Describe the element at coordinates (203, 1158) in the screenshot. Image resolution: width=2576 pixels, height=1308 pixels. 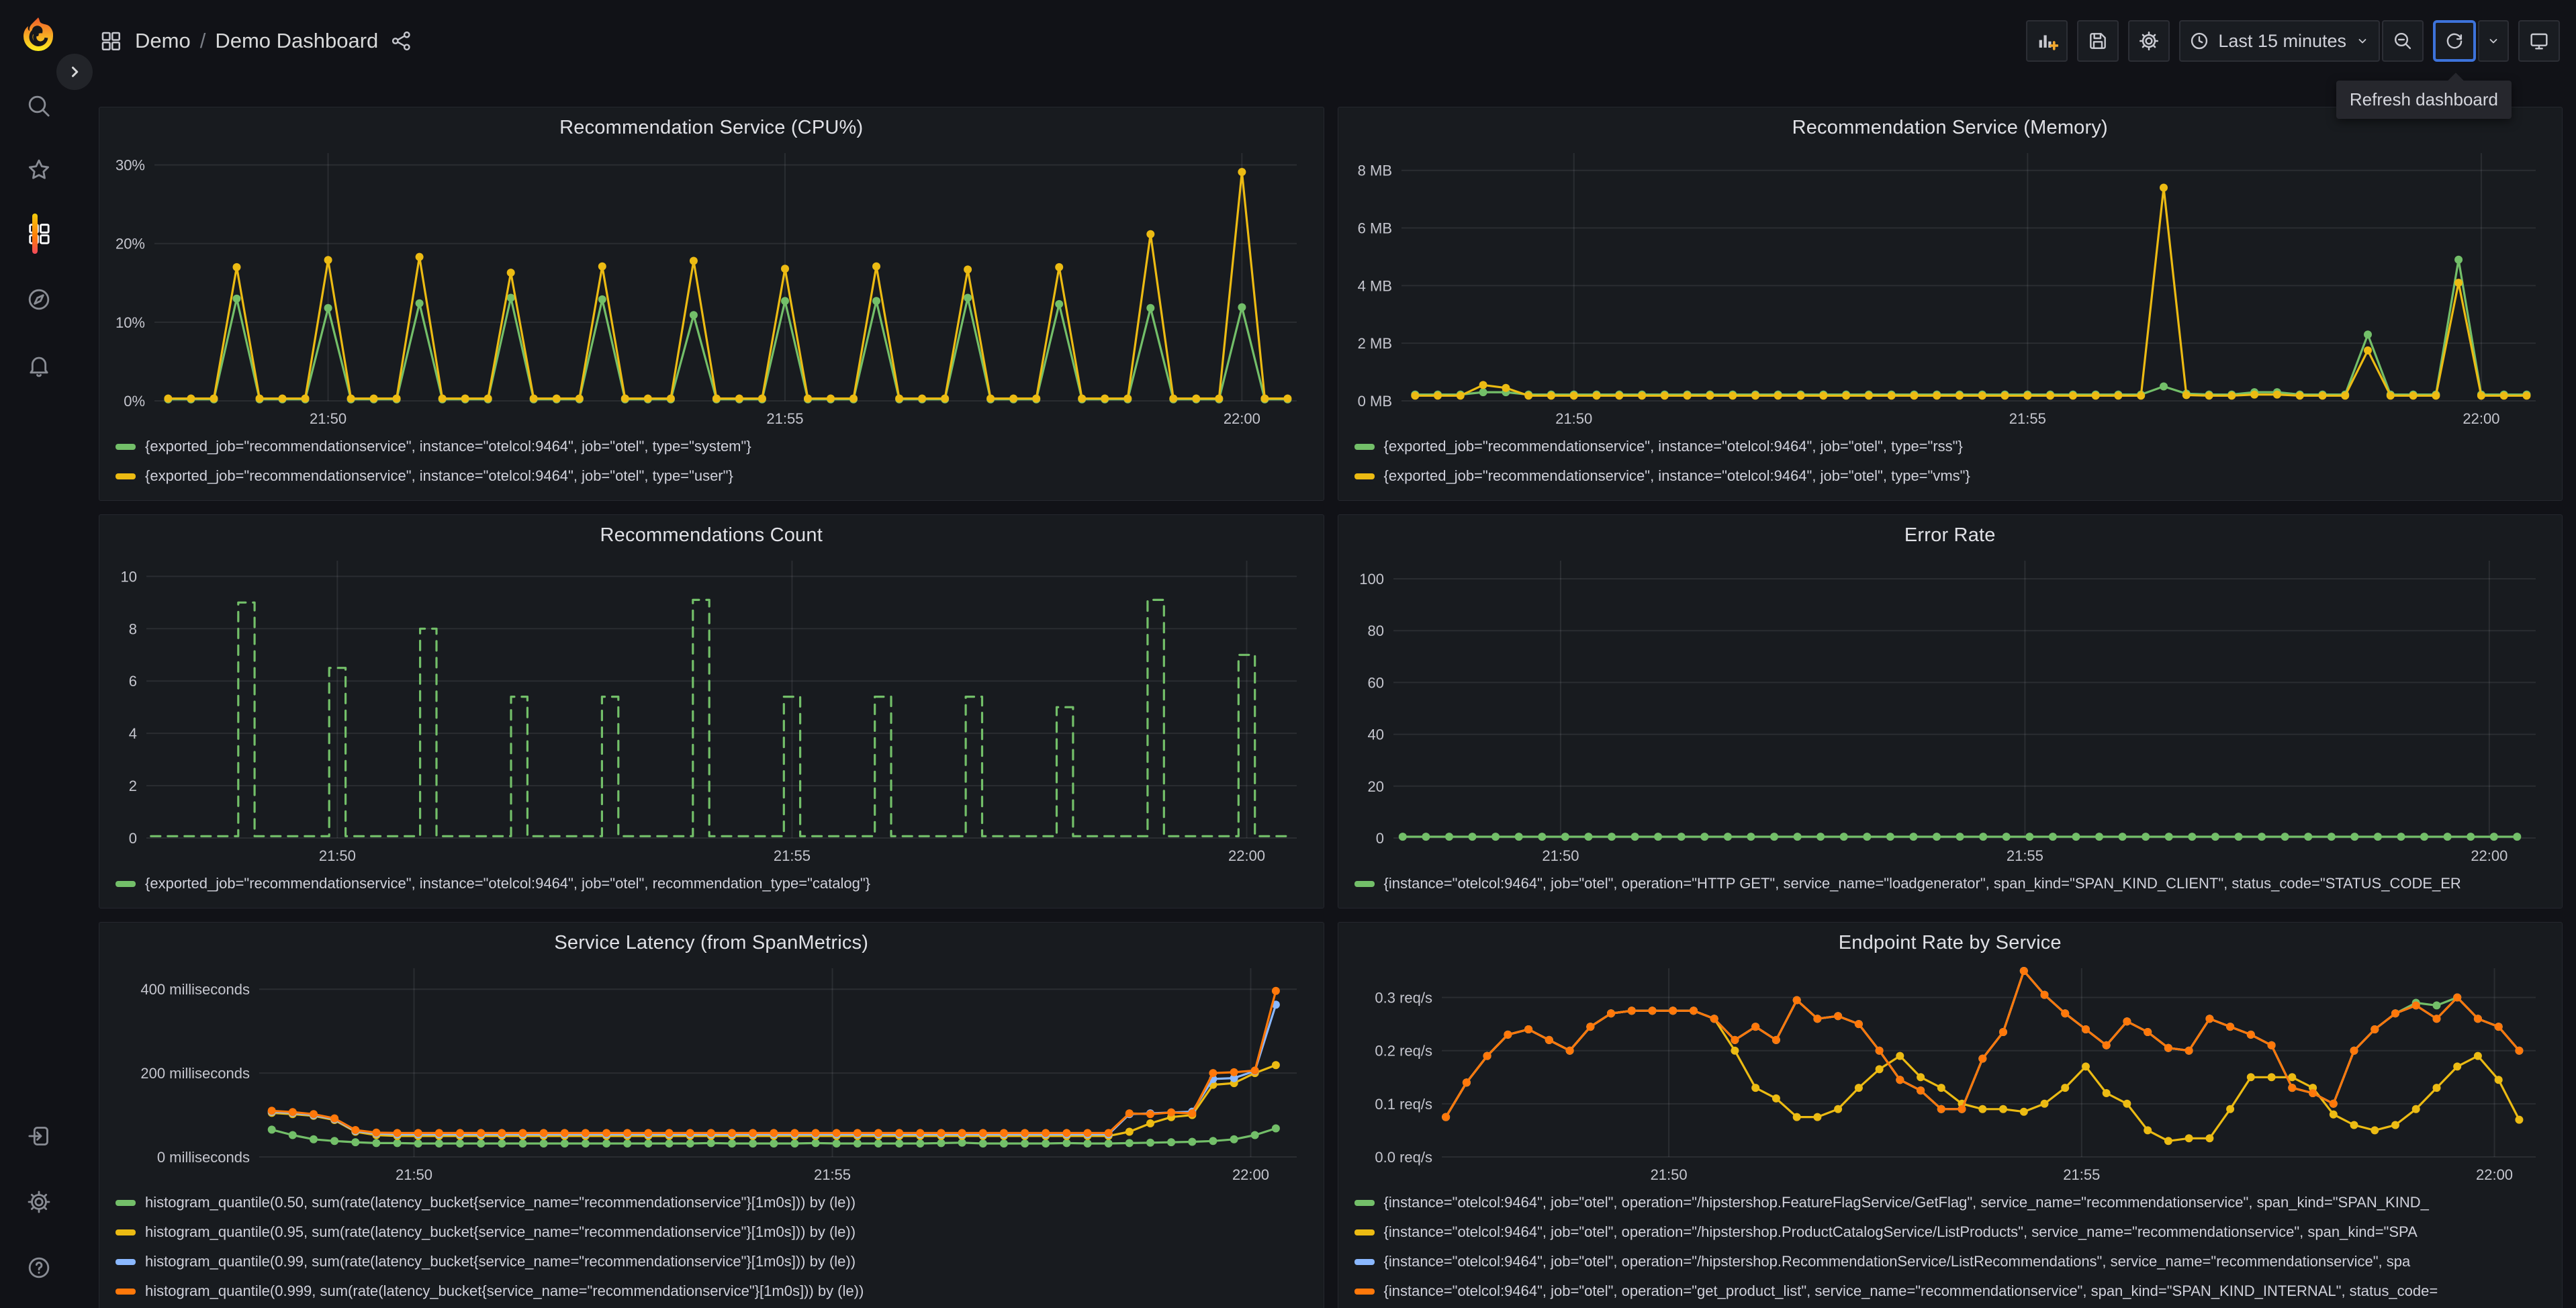
I see `svg-text: 0 milliseconds` at that location.